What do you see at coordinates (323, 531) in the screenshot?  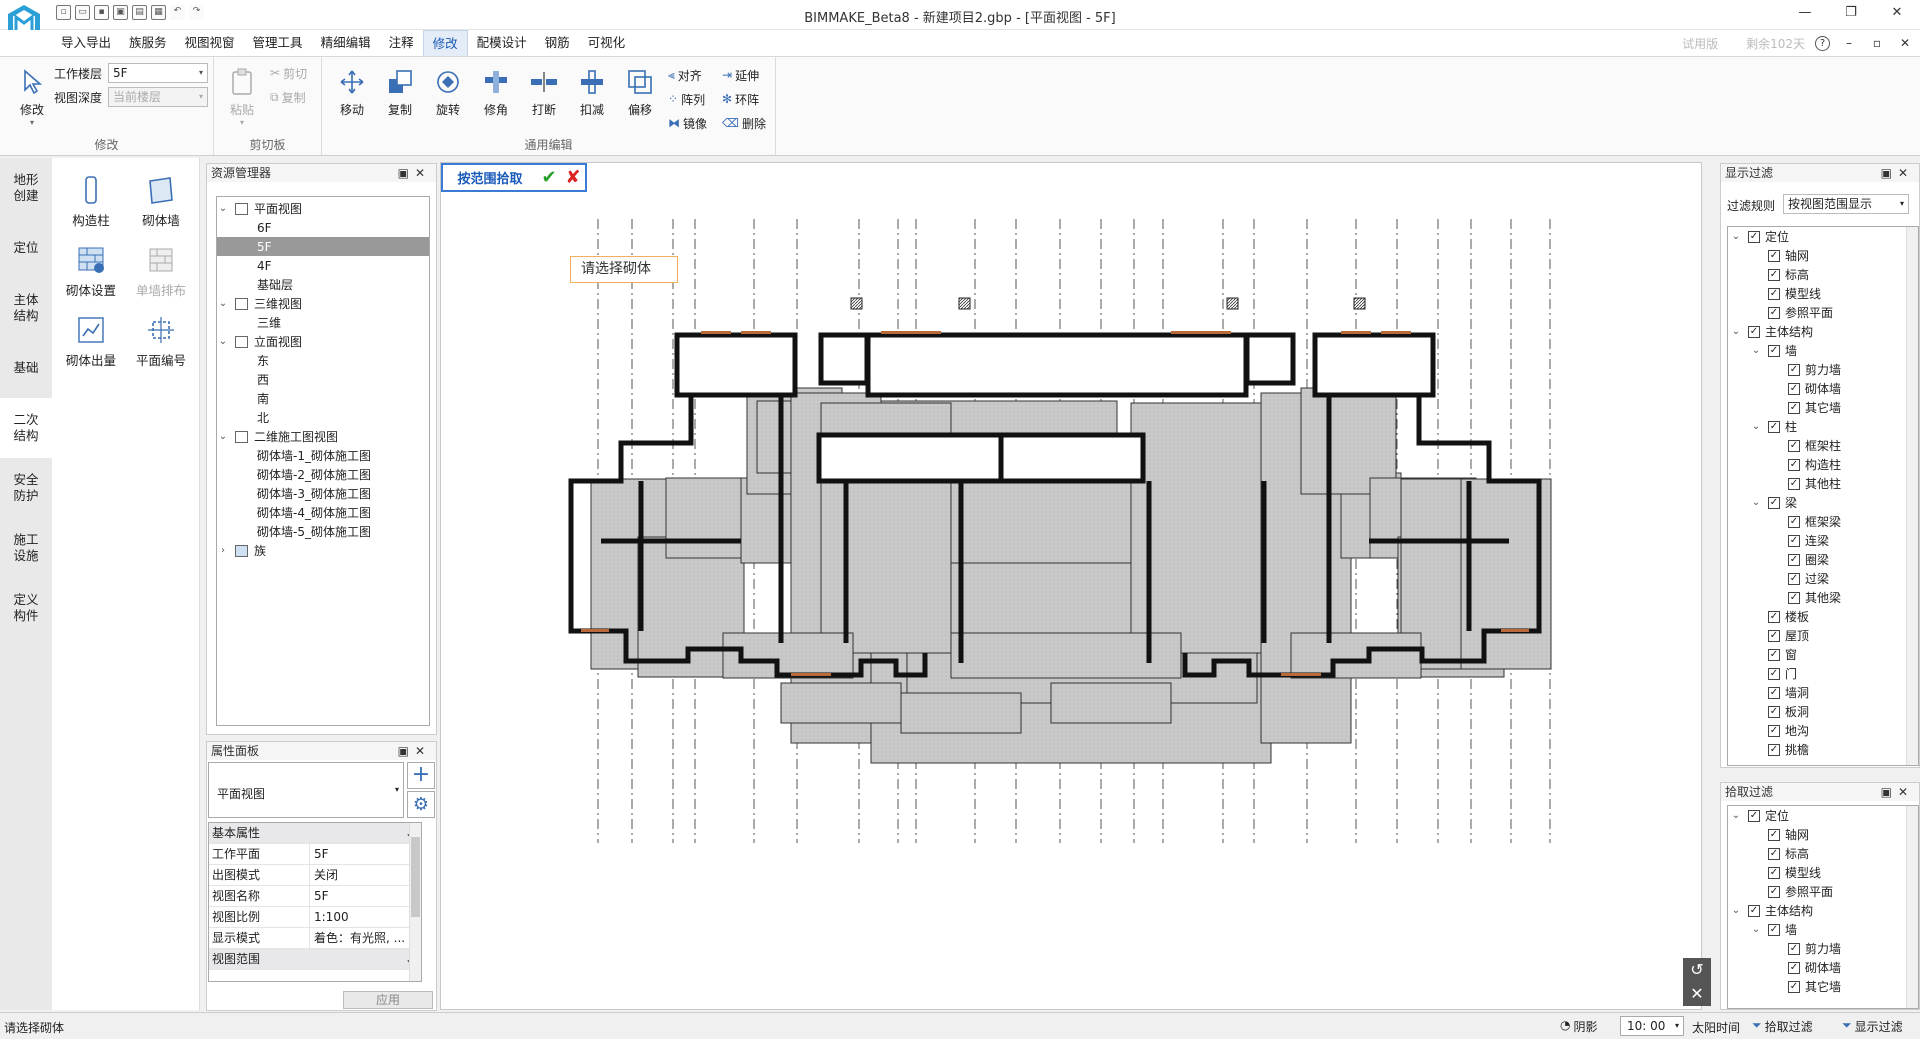 I see `tree-node-drawing: 砌体墙-5_砌体施工图` at bounding box center [323, 531].